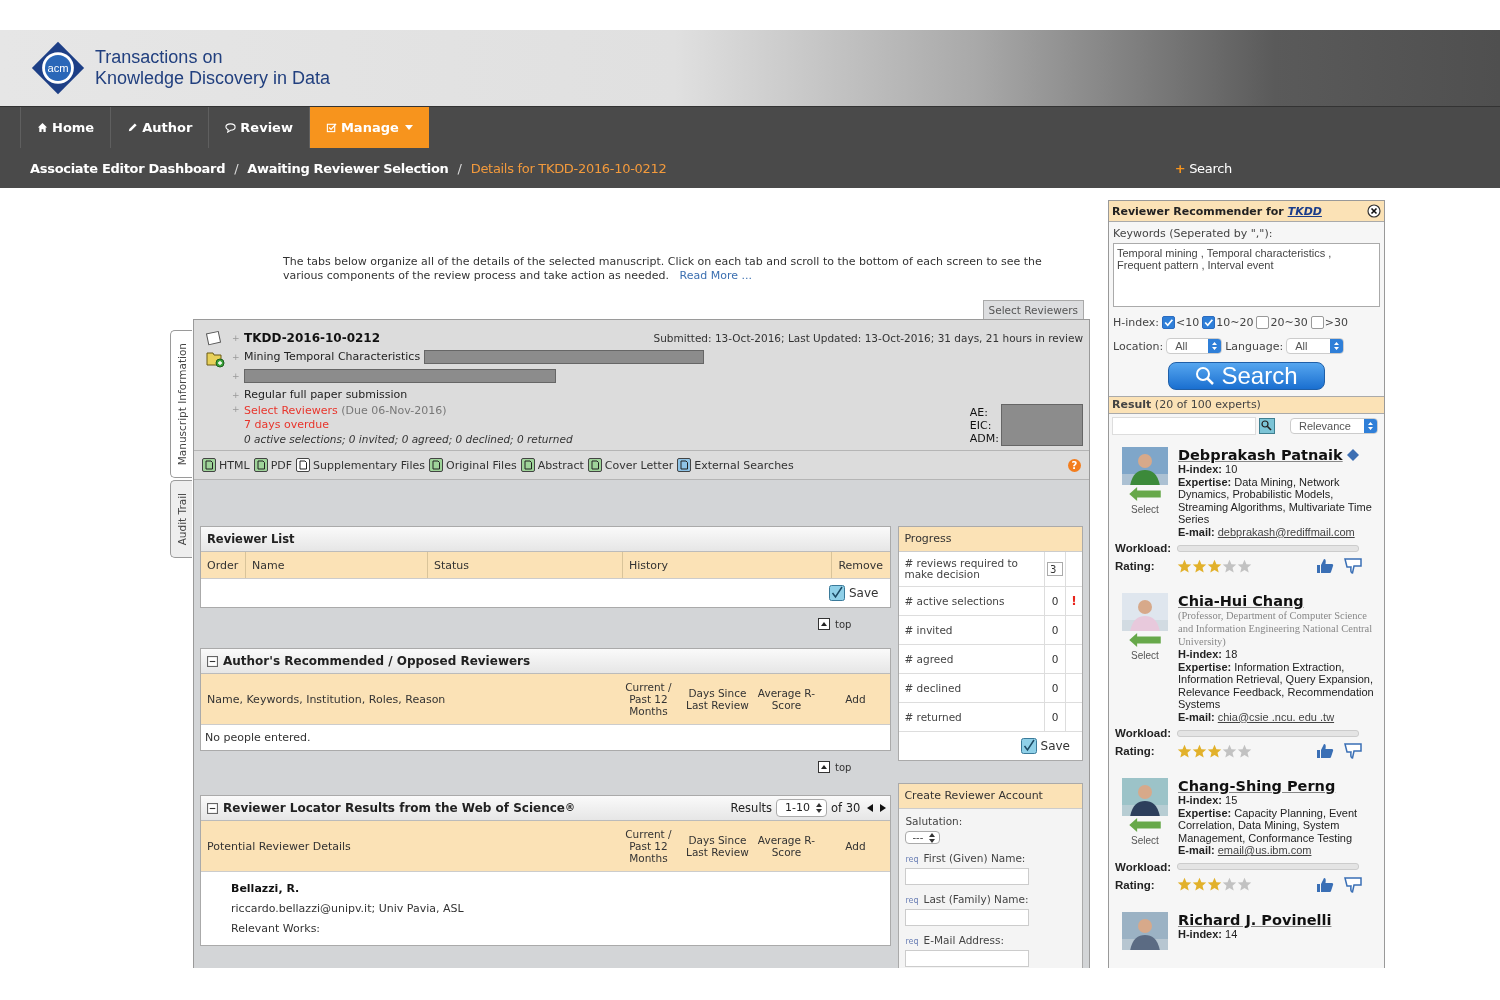 This screenshot has height=1000, width=1500. Describe the element at coordinates (735, 465) in the screenshot. I see `file-link: External Searches` at that location.